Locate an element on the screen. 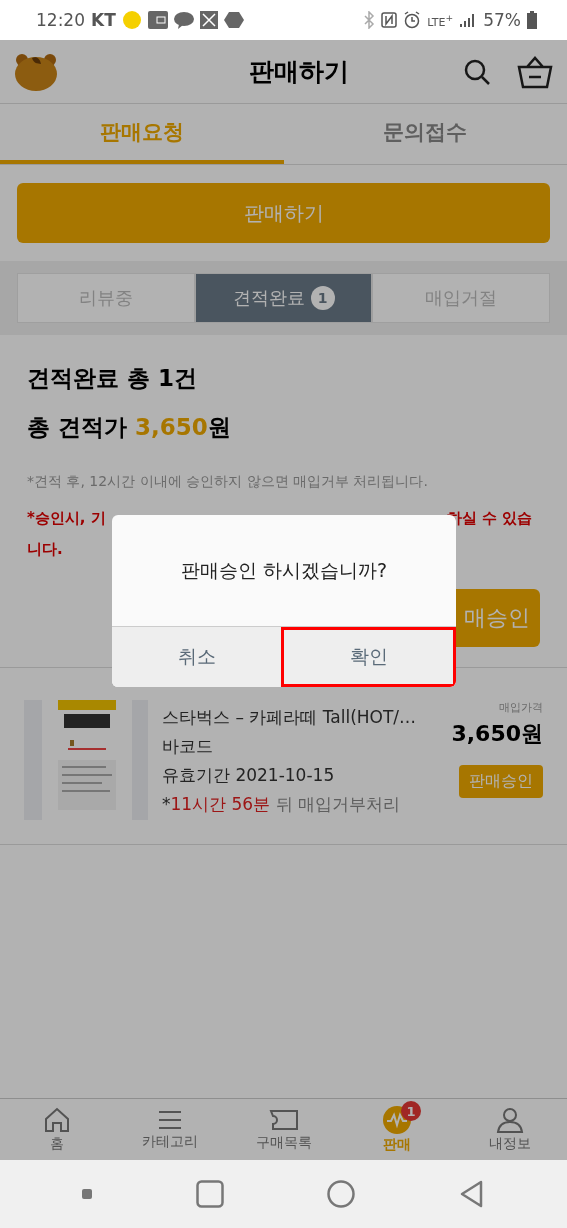  nav-item: 홈 is located at coordinates (57, 1129).